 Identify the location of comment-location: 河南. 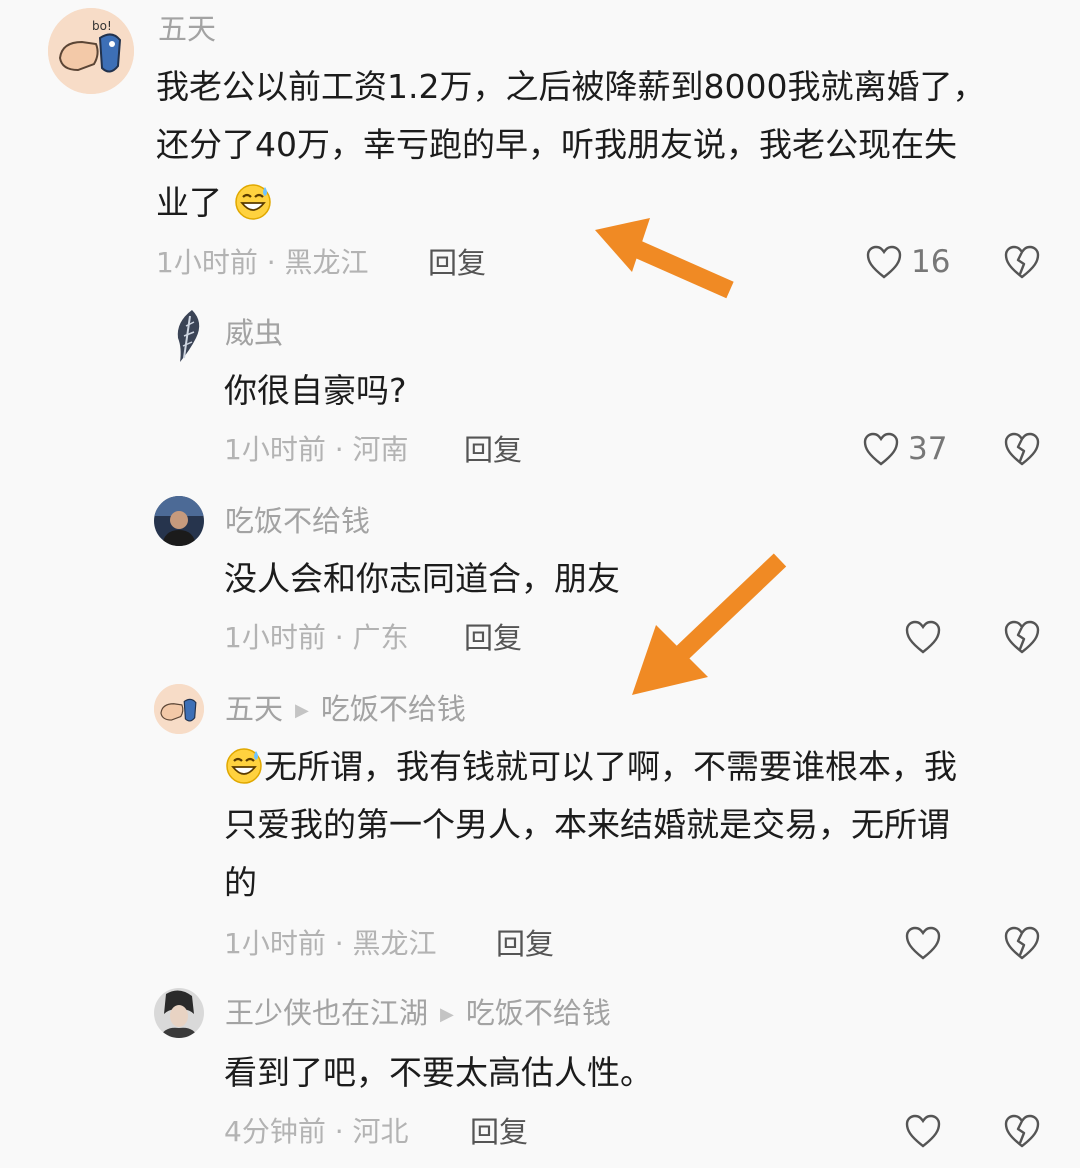
(380, 449).